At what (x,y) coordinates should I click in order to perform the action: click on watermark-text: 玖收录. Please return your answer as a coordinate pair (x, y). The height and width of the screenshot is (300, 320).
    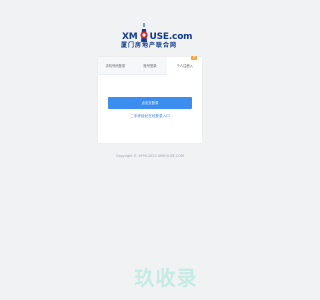
    Looking at the image, I should click on (166, 278).